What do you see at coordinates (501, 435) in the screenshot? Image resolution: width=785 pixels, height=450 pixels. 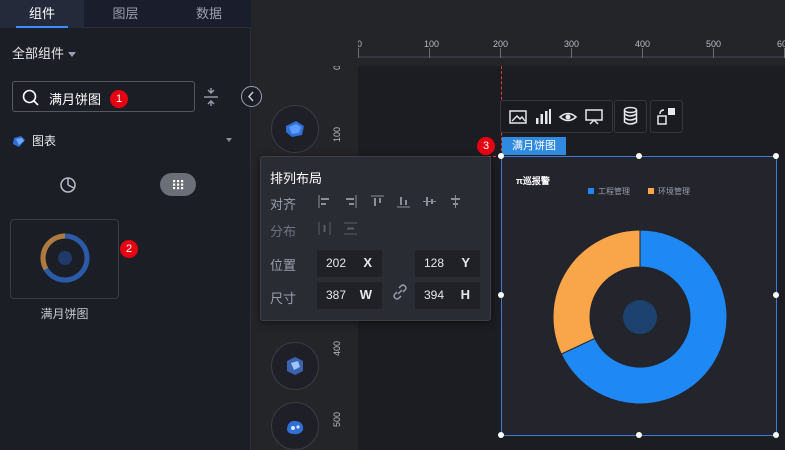 I see `resize-handle-bl` at bounding box center [501, 435].